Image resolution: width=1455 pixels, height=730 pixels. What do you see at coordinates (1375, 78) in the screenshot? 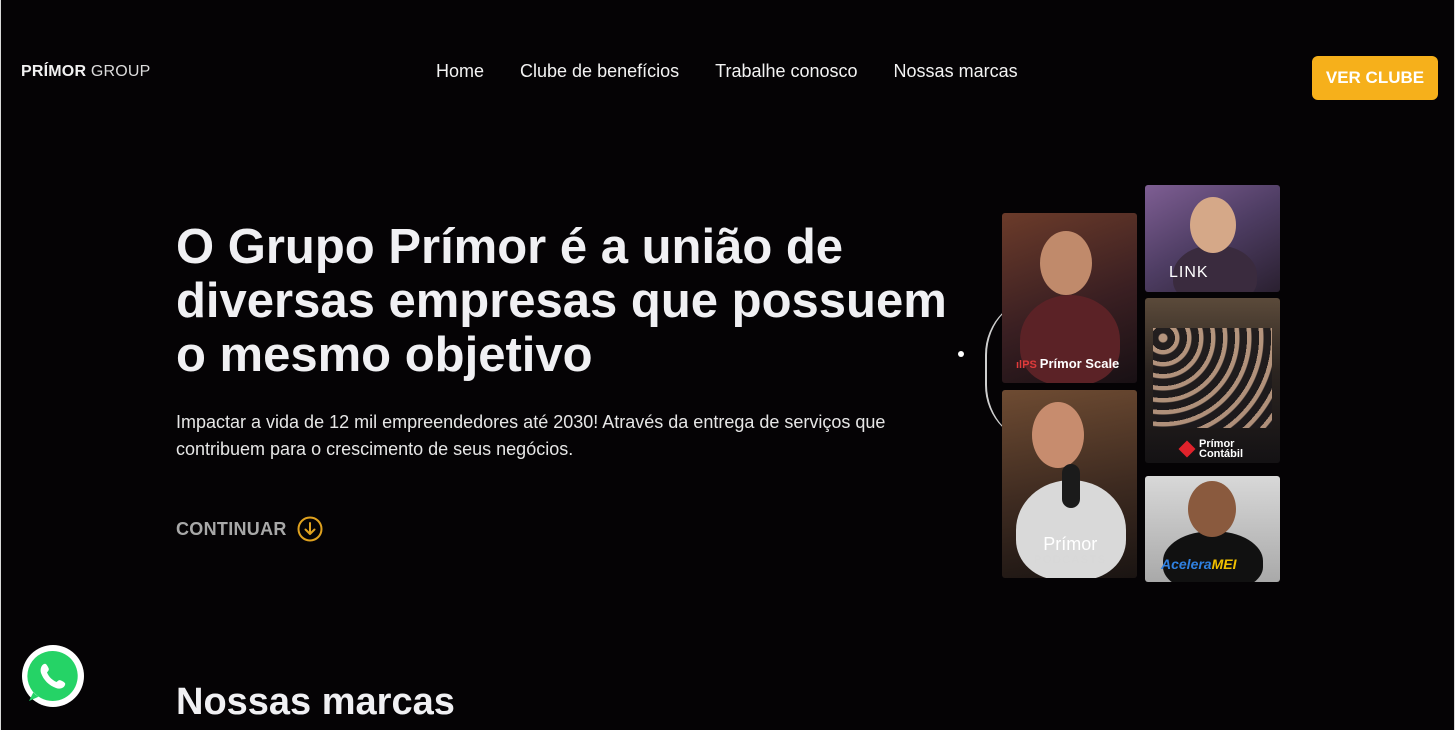
I see `ver-clube-button: VER CLUBE` at bounding box center [1375, 78].